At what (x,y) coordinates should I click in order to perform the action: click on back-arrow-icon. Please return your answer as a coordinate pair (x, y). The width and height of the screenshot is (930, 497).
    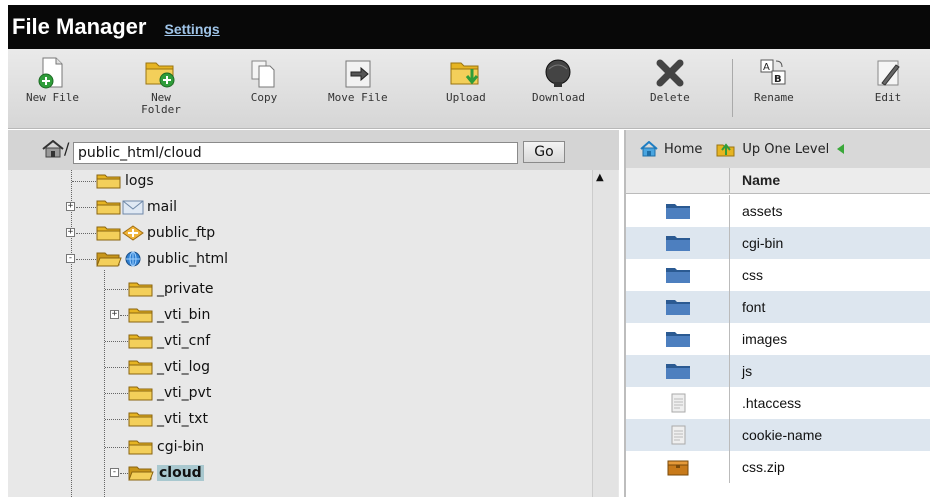
    Looking at the image, I should click on (840, 149).